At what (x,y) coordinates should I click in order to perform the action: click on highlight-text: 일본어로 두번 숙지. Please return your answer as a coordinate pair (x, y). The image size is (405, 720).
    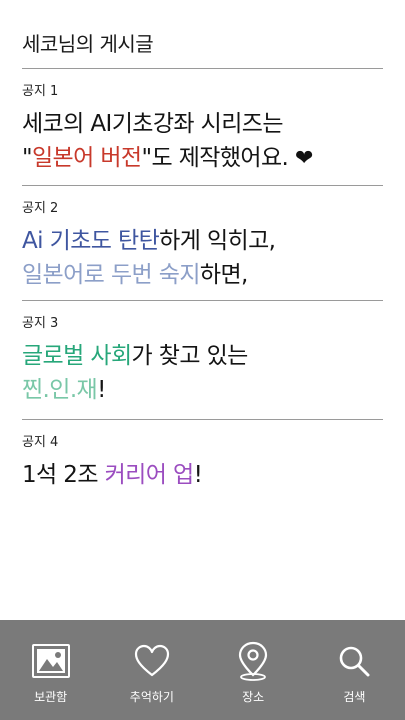
    Looking at the image, I should click on (111, 275).